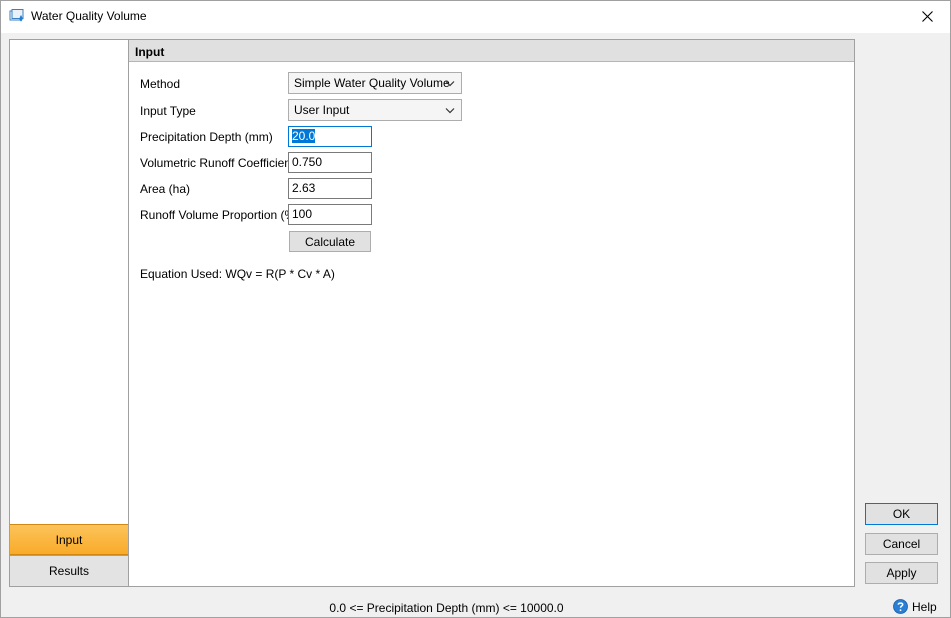  I want to click on apply-button: Apply, so click(901, 573).